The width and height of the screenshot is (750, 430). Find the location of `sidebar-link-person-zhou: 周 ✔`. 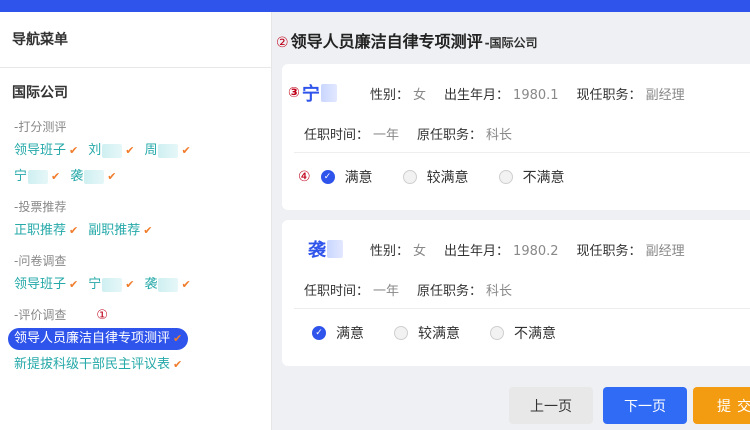

sidebar-link-person-zhou: 周 ✔ is located at coordinates (167, 151).